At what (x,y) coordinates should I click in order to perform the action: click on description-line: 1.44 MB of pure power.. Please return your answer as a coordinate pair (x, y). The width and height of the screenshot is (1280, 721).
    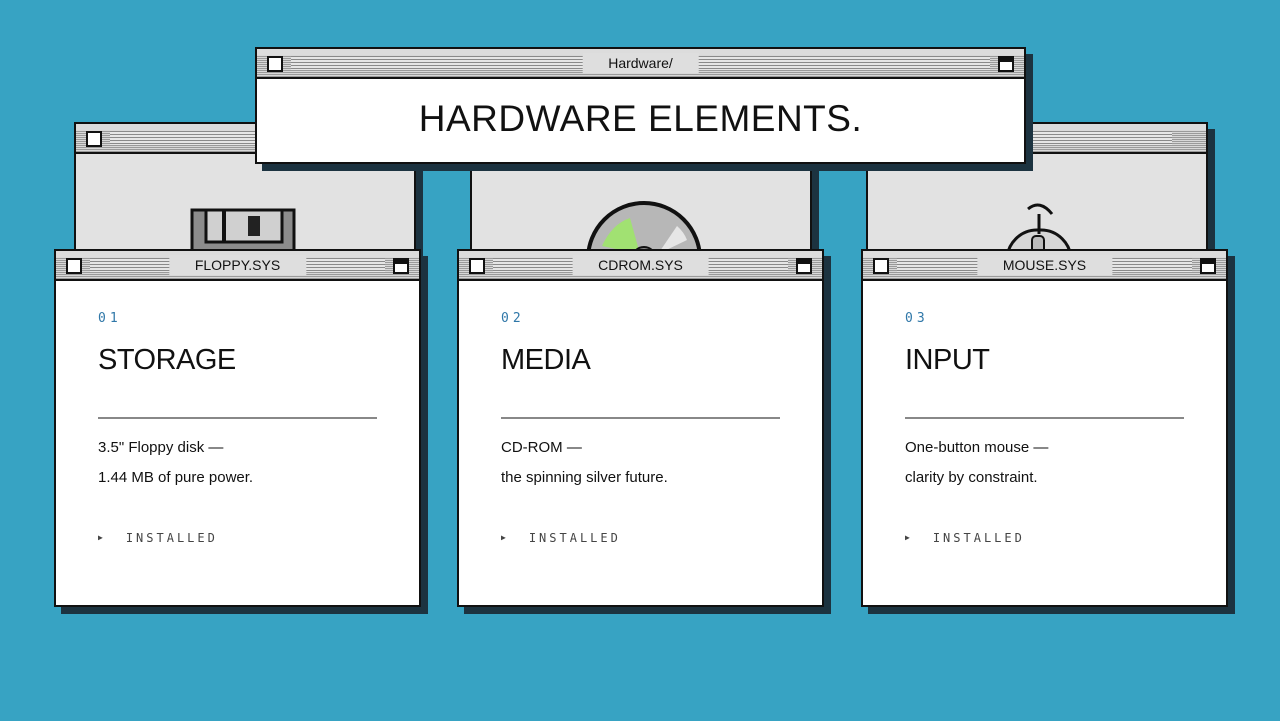
    Looking at the image, I should click on (176, 477).